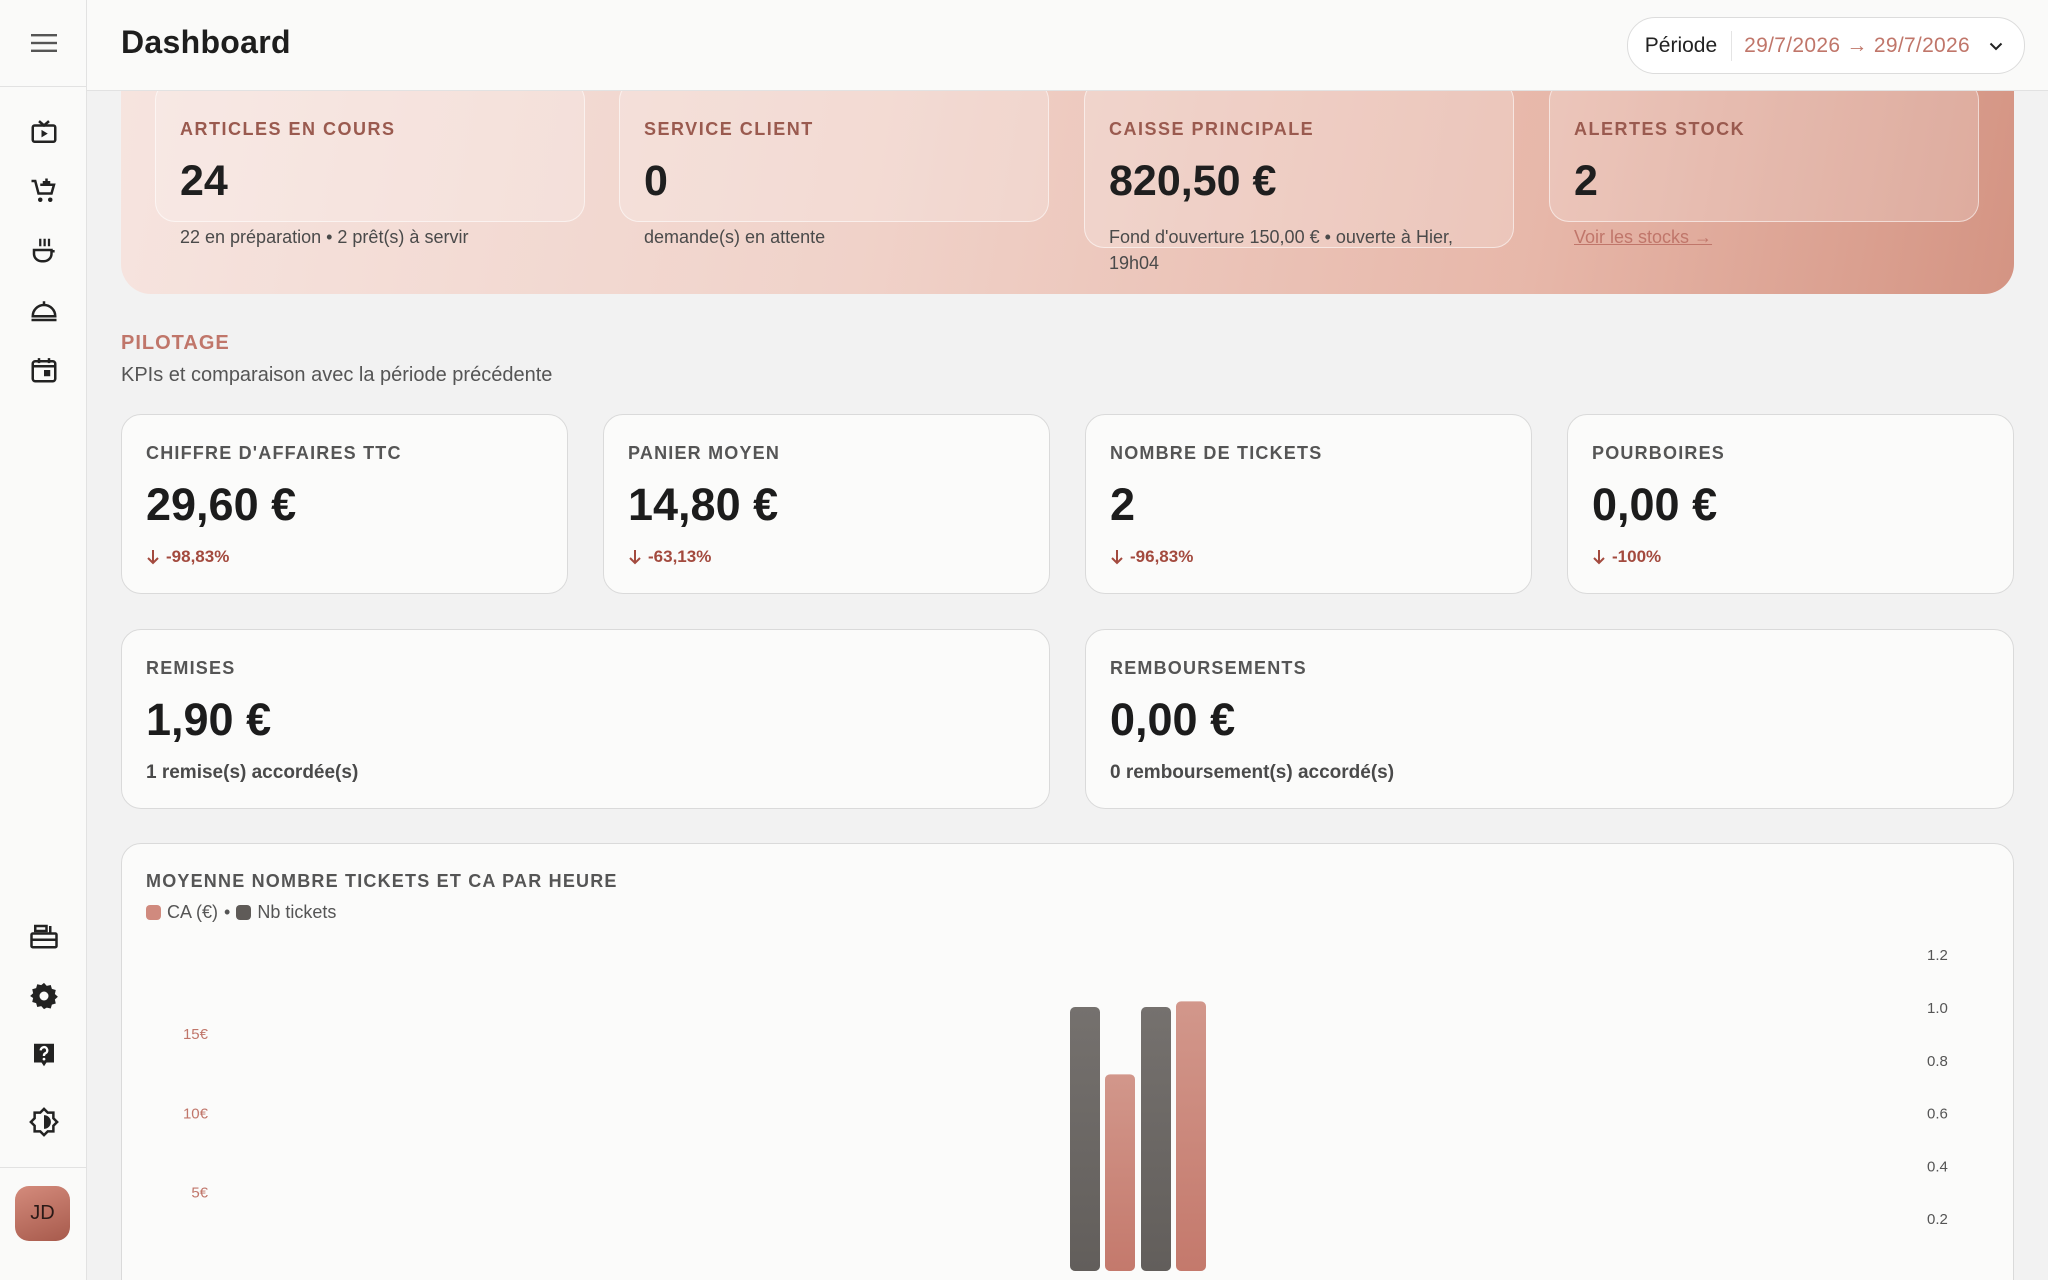 The image size is (2048, 1280). What do you see at coordinates (1769, 237) in the screenshot?
I see `see-stocks-link: Voir les stocks →` at bounding box center [1769, 237].